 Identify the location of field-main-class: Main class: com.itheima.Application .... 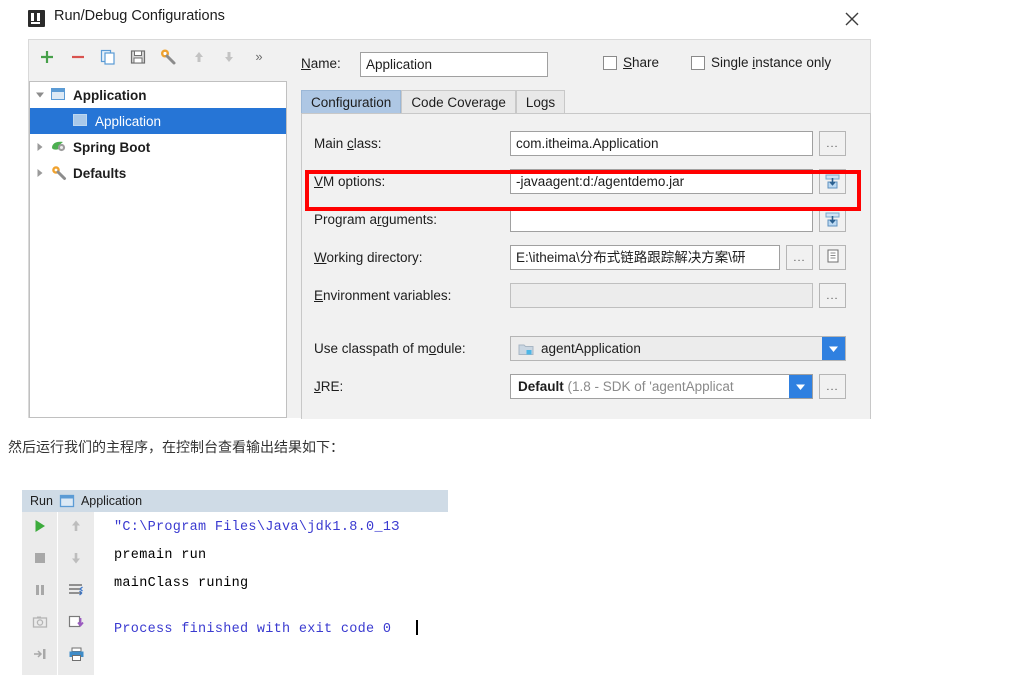
(586, 144).